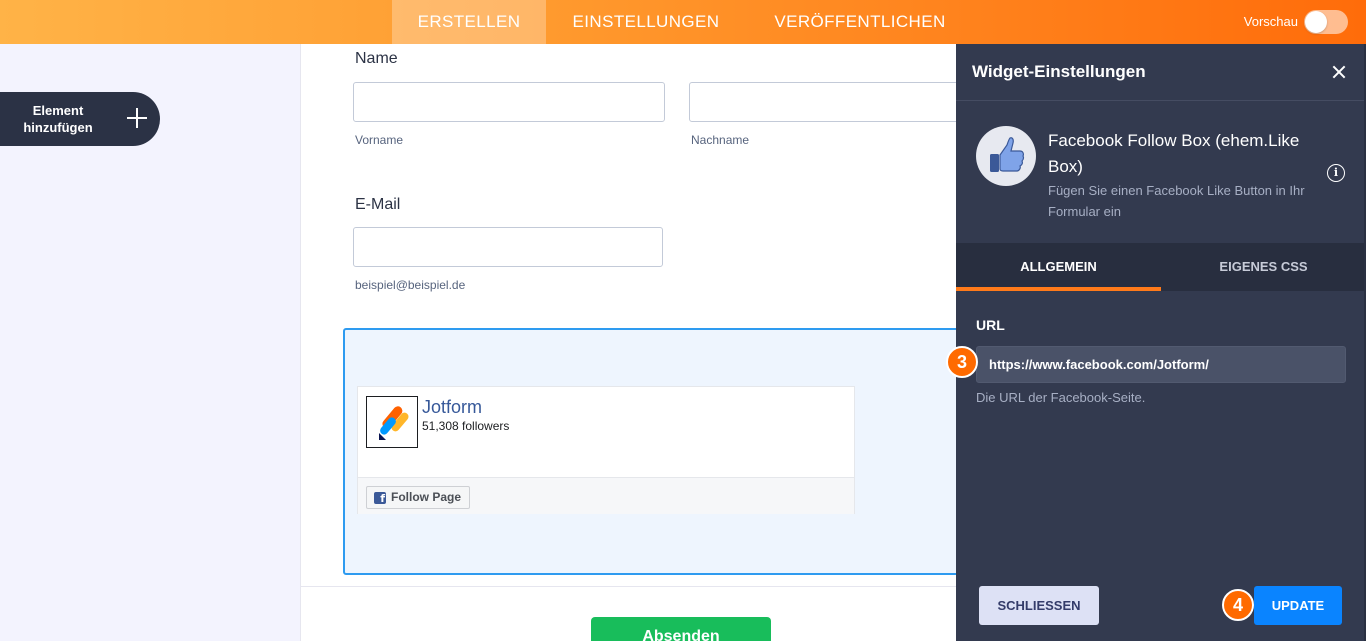 This screenshot has width=1366, height=641. What do you see at coordinates (606, 495) in the screenshot?
I see `facebook-card-footer: f Follow Page` at bounding box center [606, 495].